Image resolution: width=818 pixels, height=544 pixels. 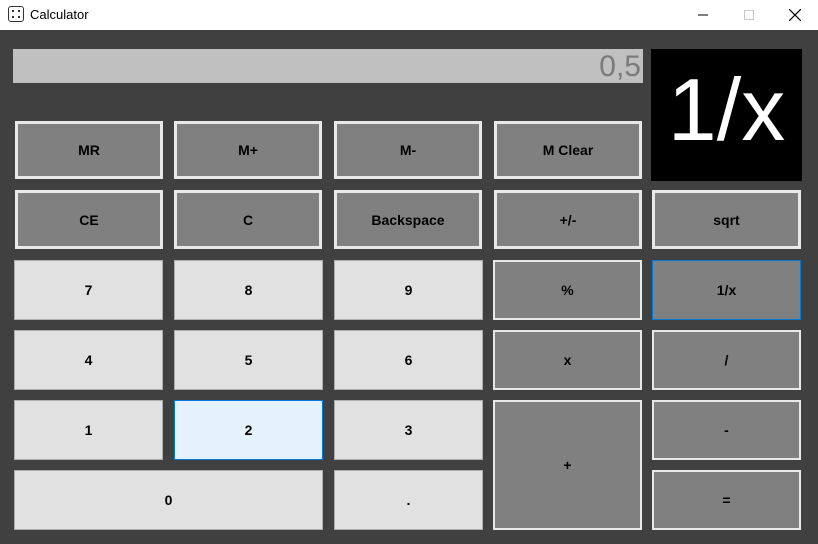 What do you see at coordinates (726, 219) in the screenshot?
I see `sqrt-button: sqrt` at bounding box center [726, 219].